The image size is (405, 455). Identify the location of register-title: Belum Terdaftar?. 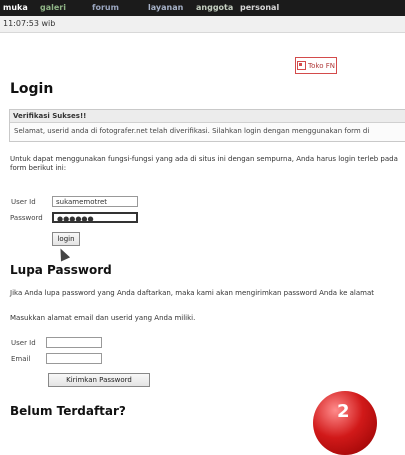
(68, 411).